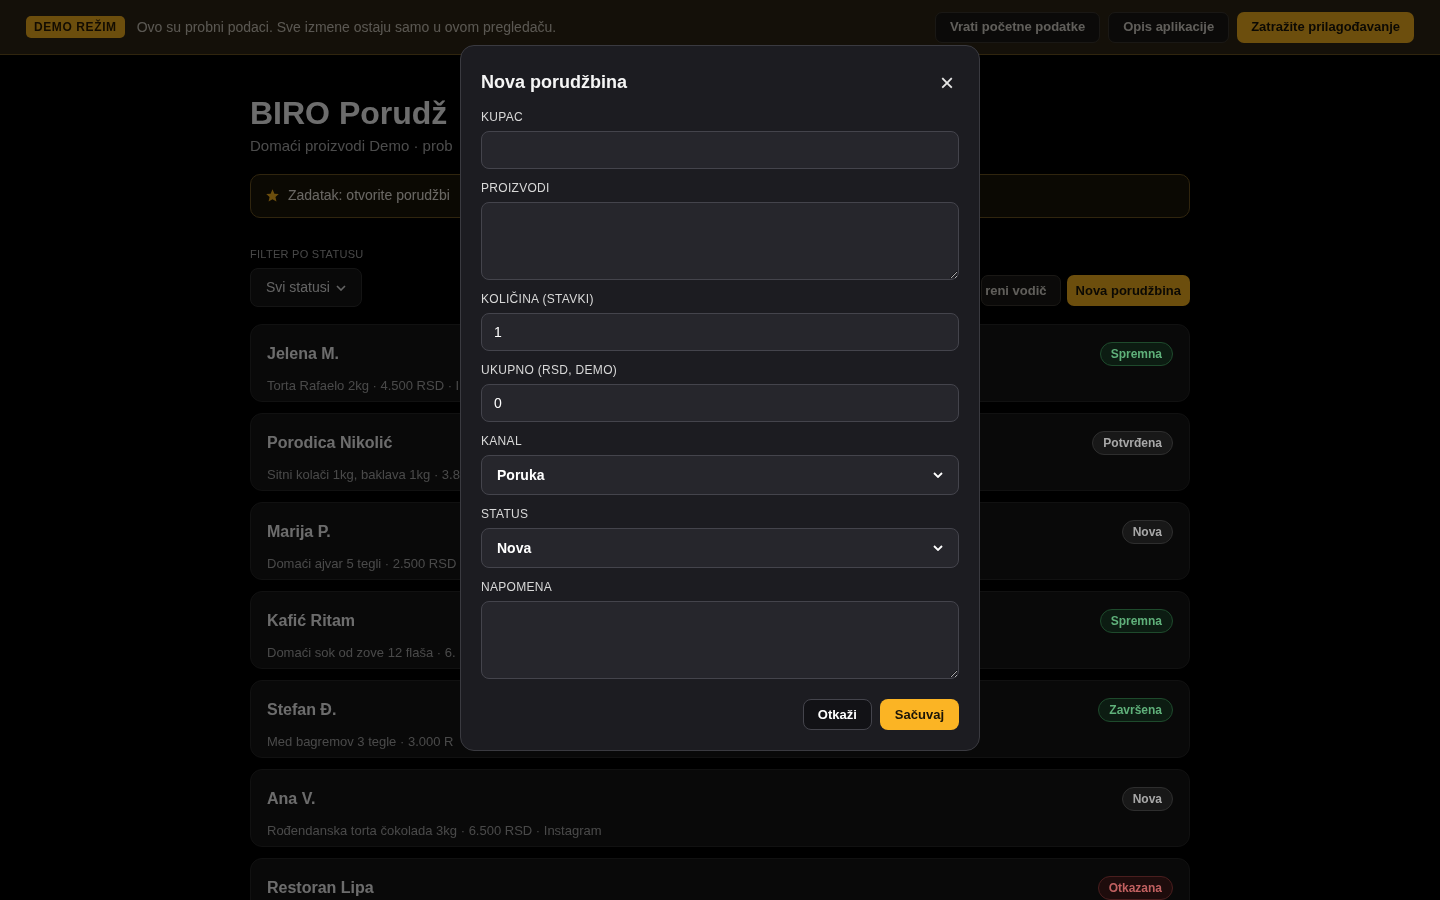 The image size is (1440, 900). Describe the element at coordinates (502, 441) in the screenshot. I see `field-label: KANAL` at that location.